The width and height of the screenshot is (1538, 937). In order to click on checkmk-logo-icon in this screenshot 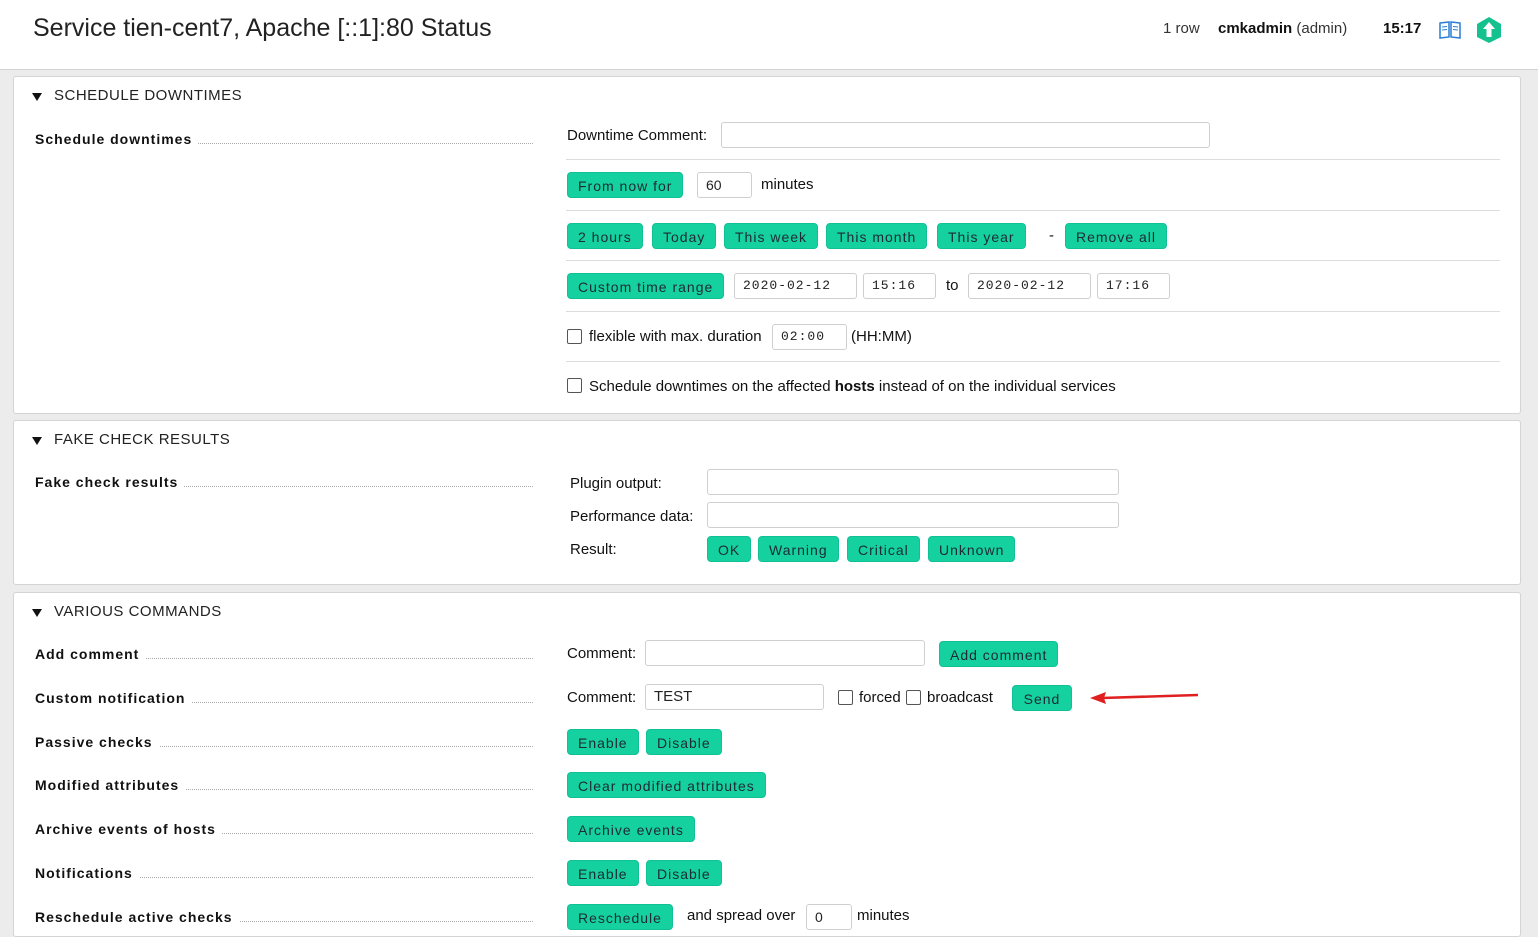, I will do `click(1489, 30)`.